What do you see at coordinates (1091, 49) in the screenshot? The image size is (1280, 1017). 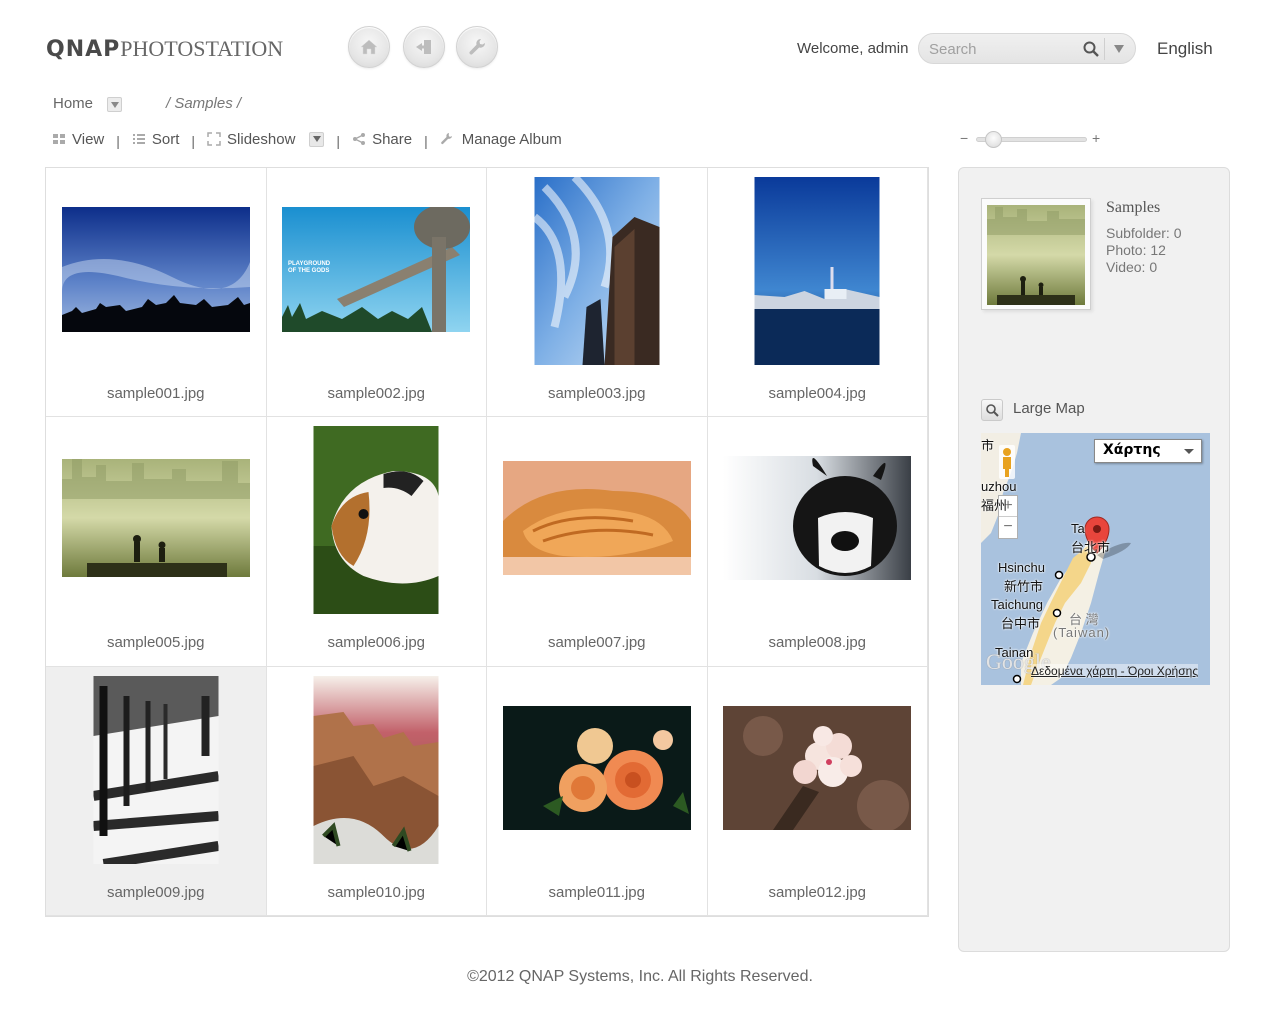 I see `search-icon` at bounding box center [1091, 49].